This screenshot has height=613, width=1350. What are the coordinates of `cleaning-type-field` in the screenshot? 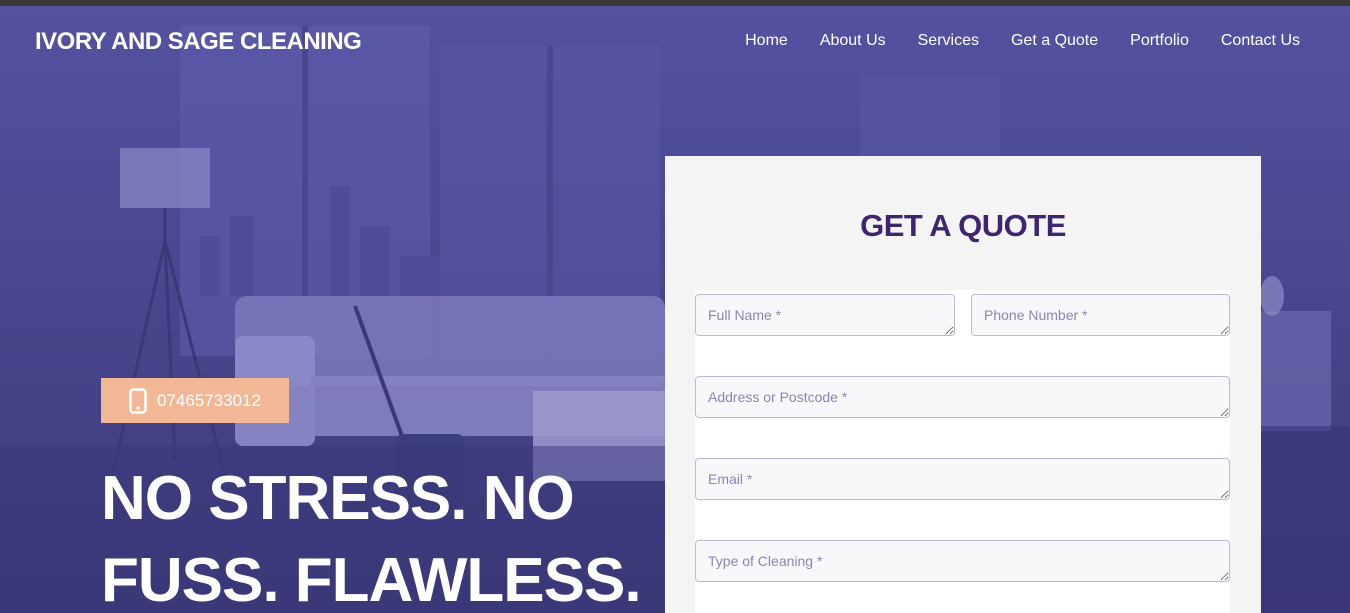 It's located at (962, 561).